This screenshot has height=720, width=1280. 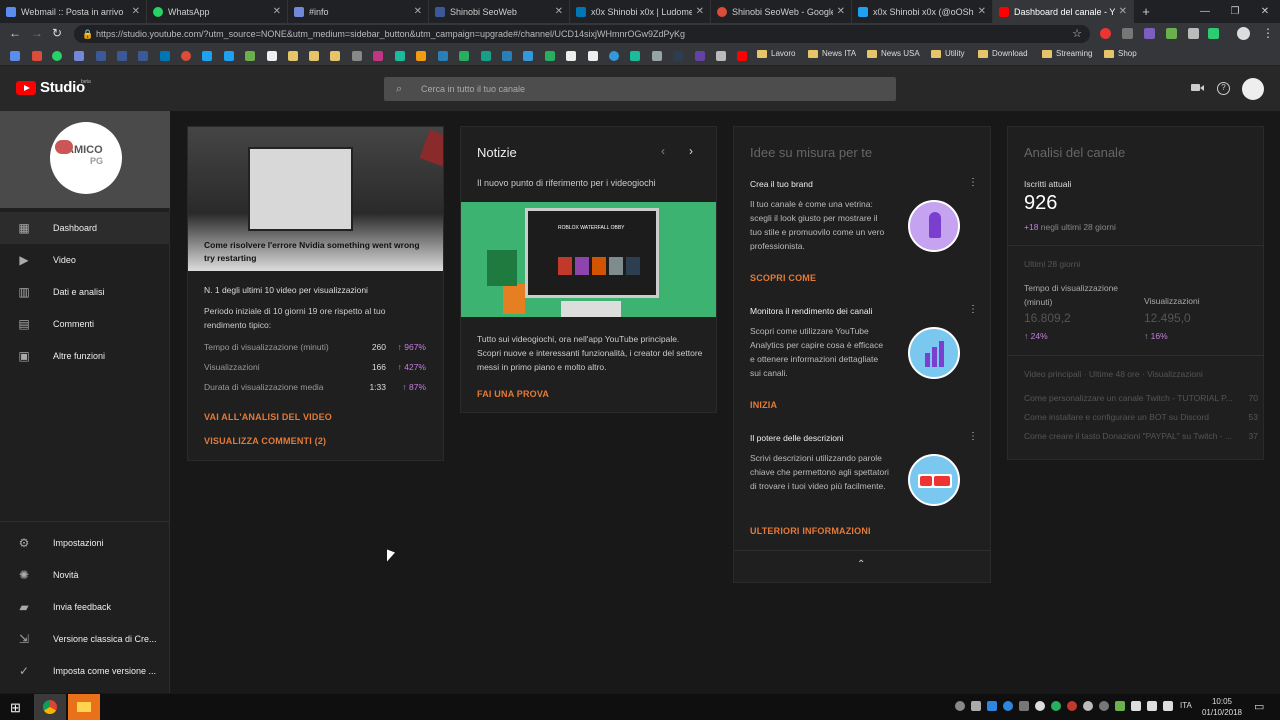 What do you see at coordinates (85, 324) in the screenshot?
I see `sidebar-item-comments: ▤ Commenti` at bounding box center [85, 324].